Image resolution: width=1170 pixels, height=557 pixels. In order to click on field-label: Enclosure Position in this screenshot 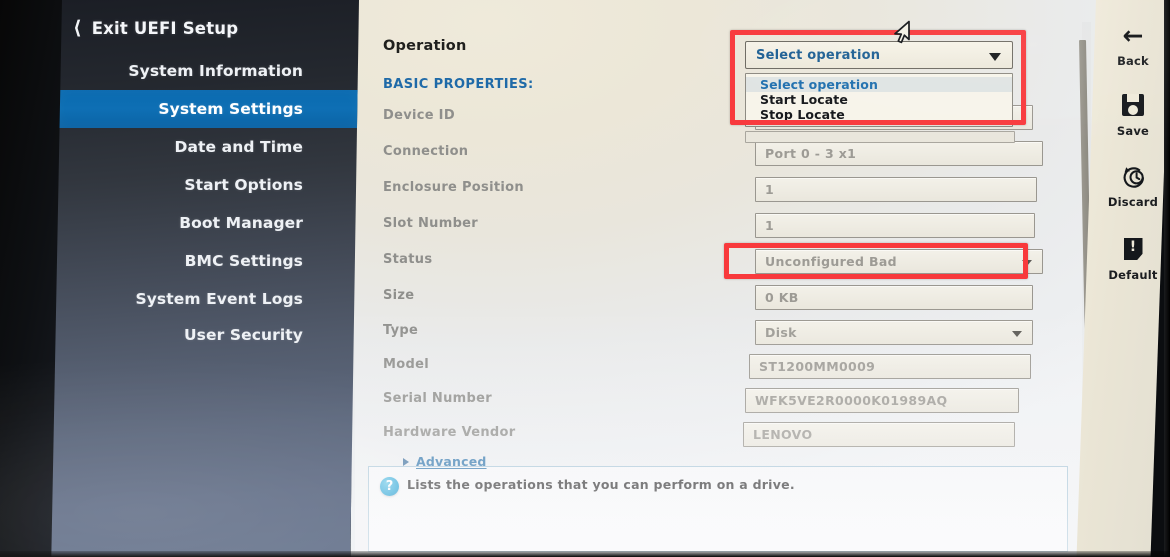, I will do `click(453, 187)`.